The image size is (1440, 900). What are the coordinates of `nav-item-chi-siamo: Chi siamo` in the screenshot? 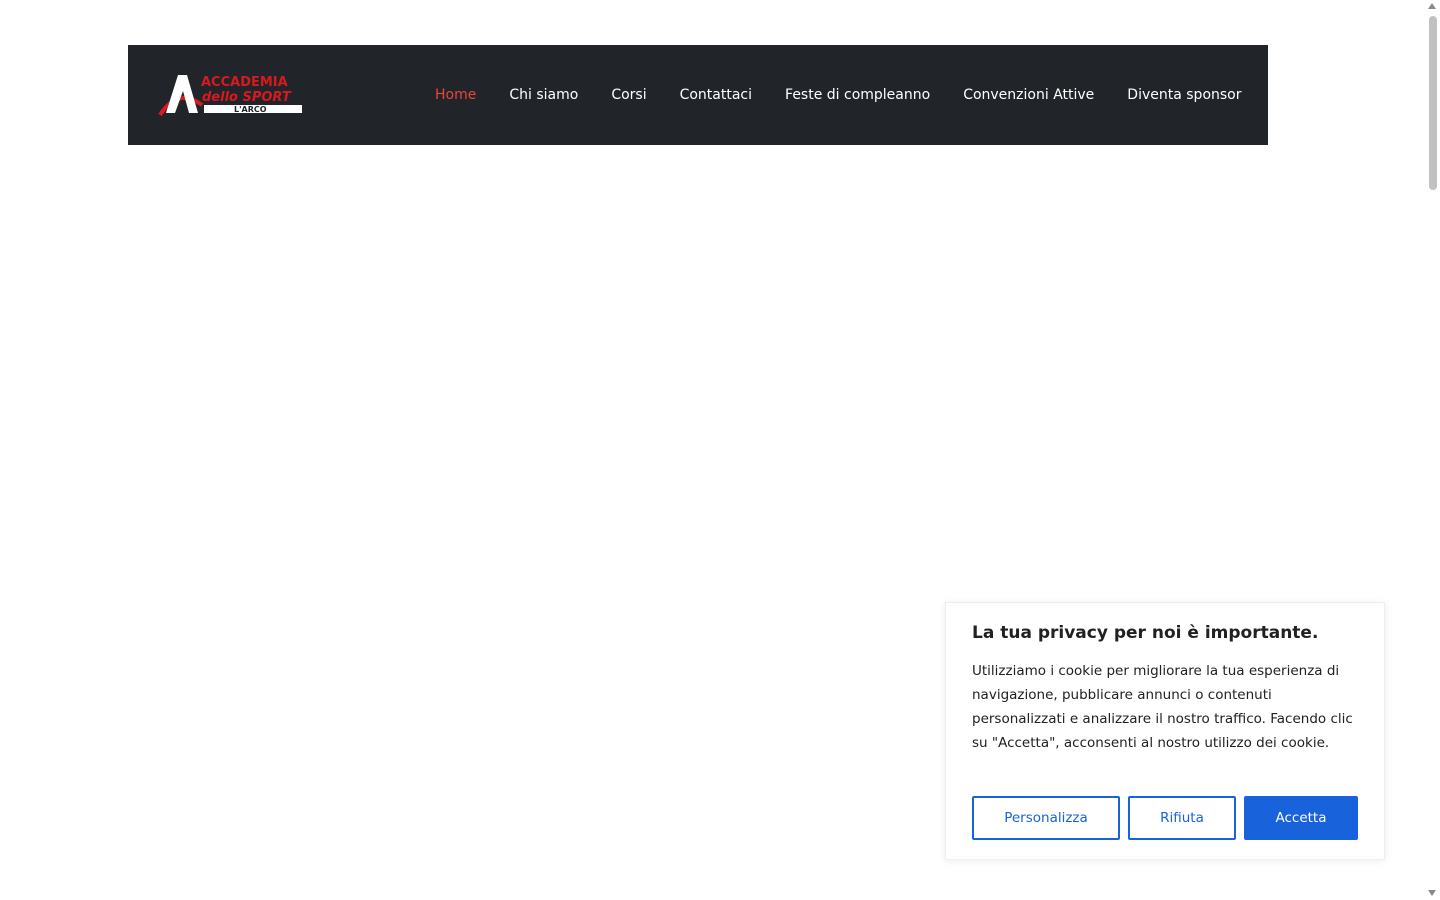 It's located at (543, 95).